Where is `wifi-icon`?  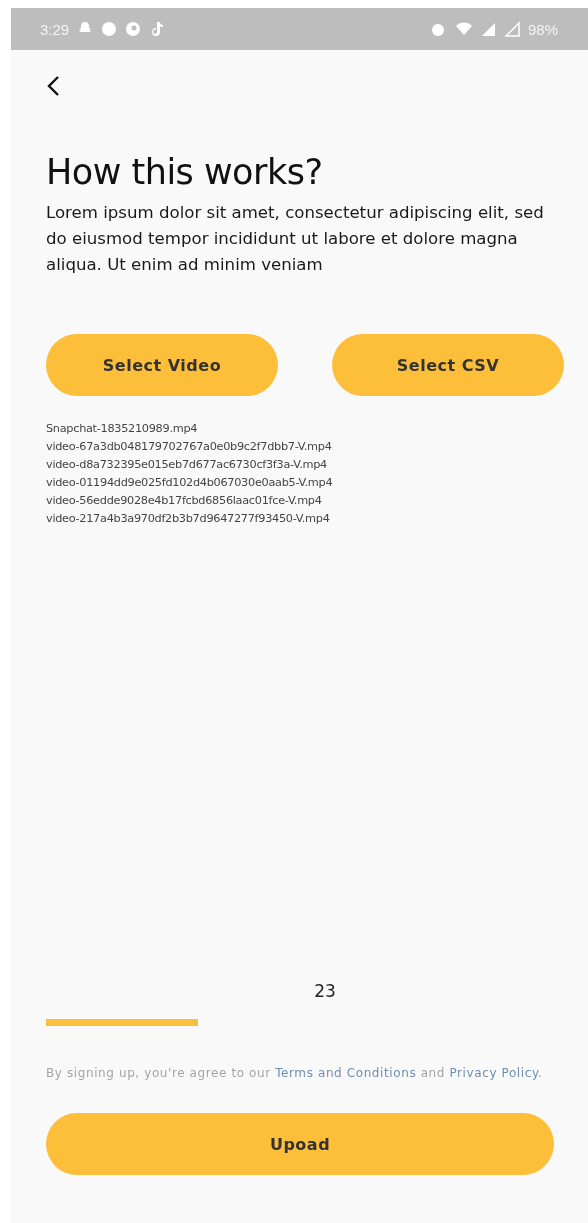
wifi-icon is located at coordinates (462, 29).